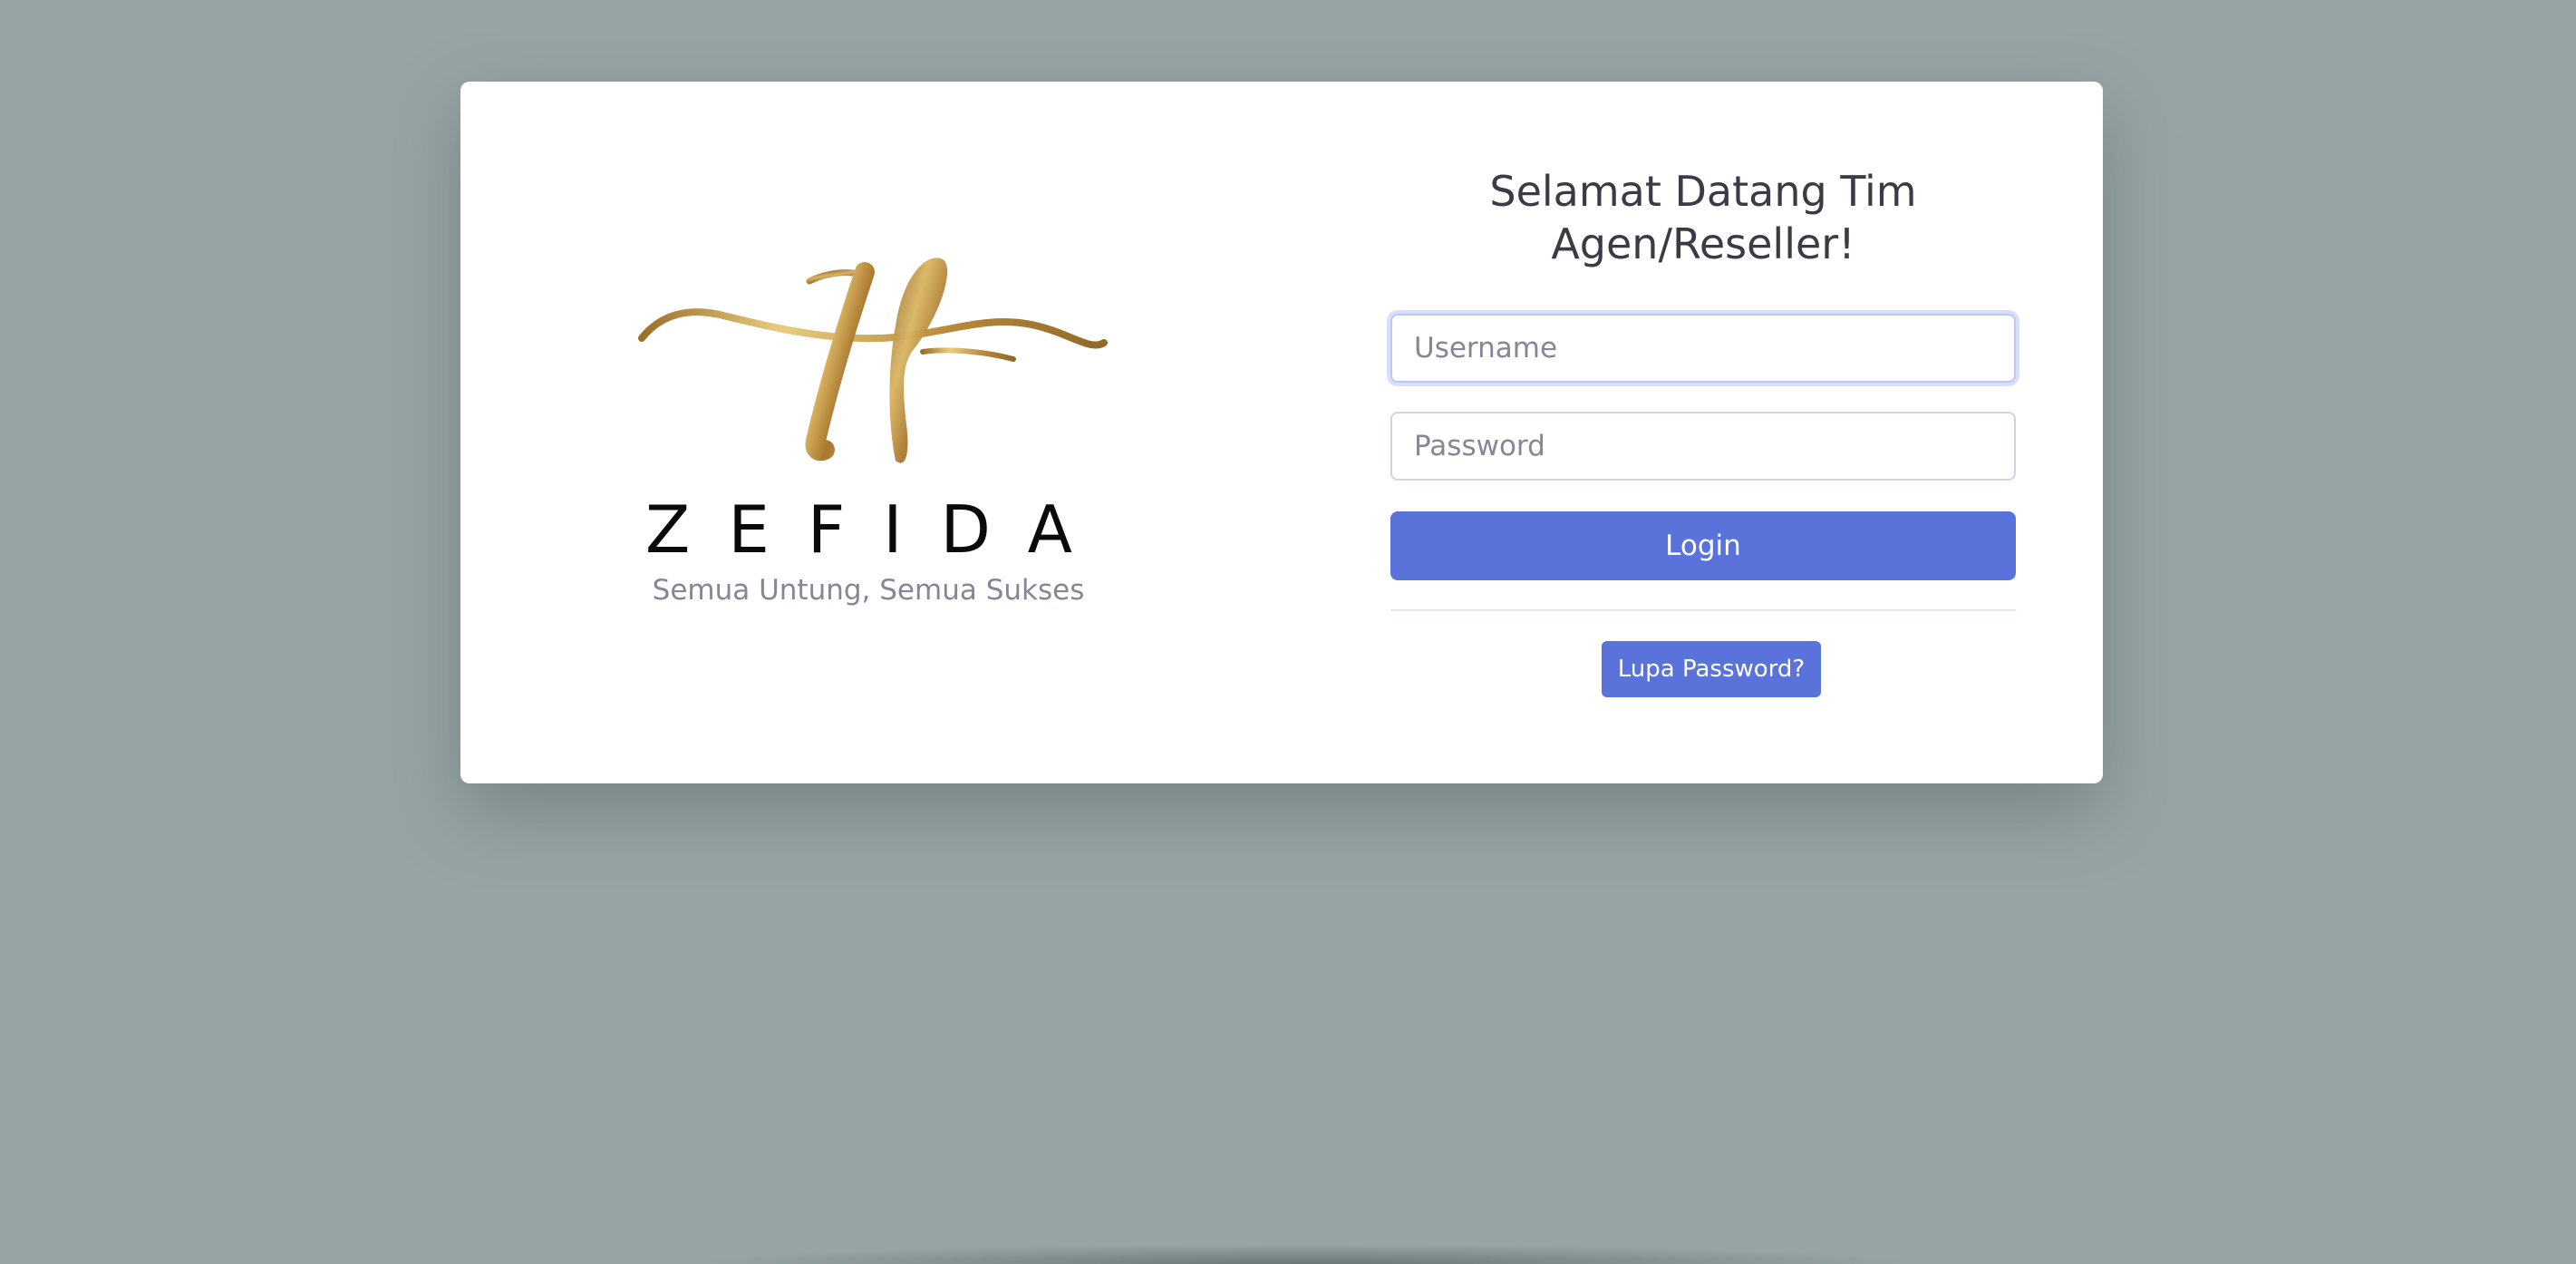 The image size is (2576, 1264). Describe the element at coordinates (1711, 669) in the screenshot. I see `forgot-password-button: Lupa Password?` at that location.